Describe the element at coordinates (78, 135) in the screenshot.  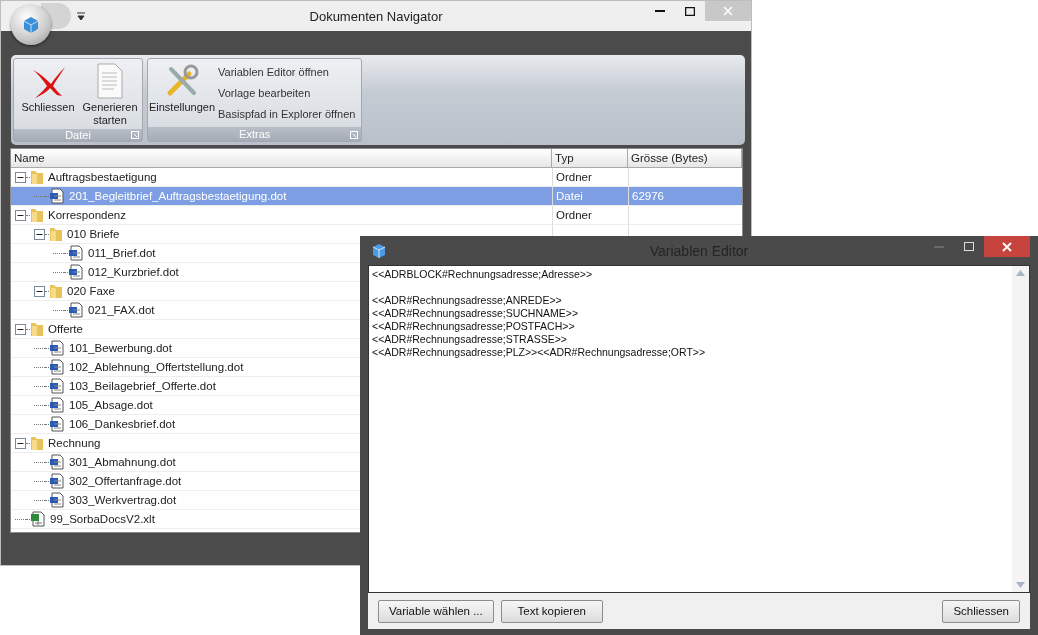
I see `group-label: Datei` at that location.